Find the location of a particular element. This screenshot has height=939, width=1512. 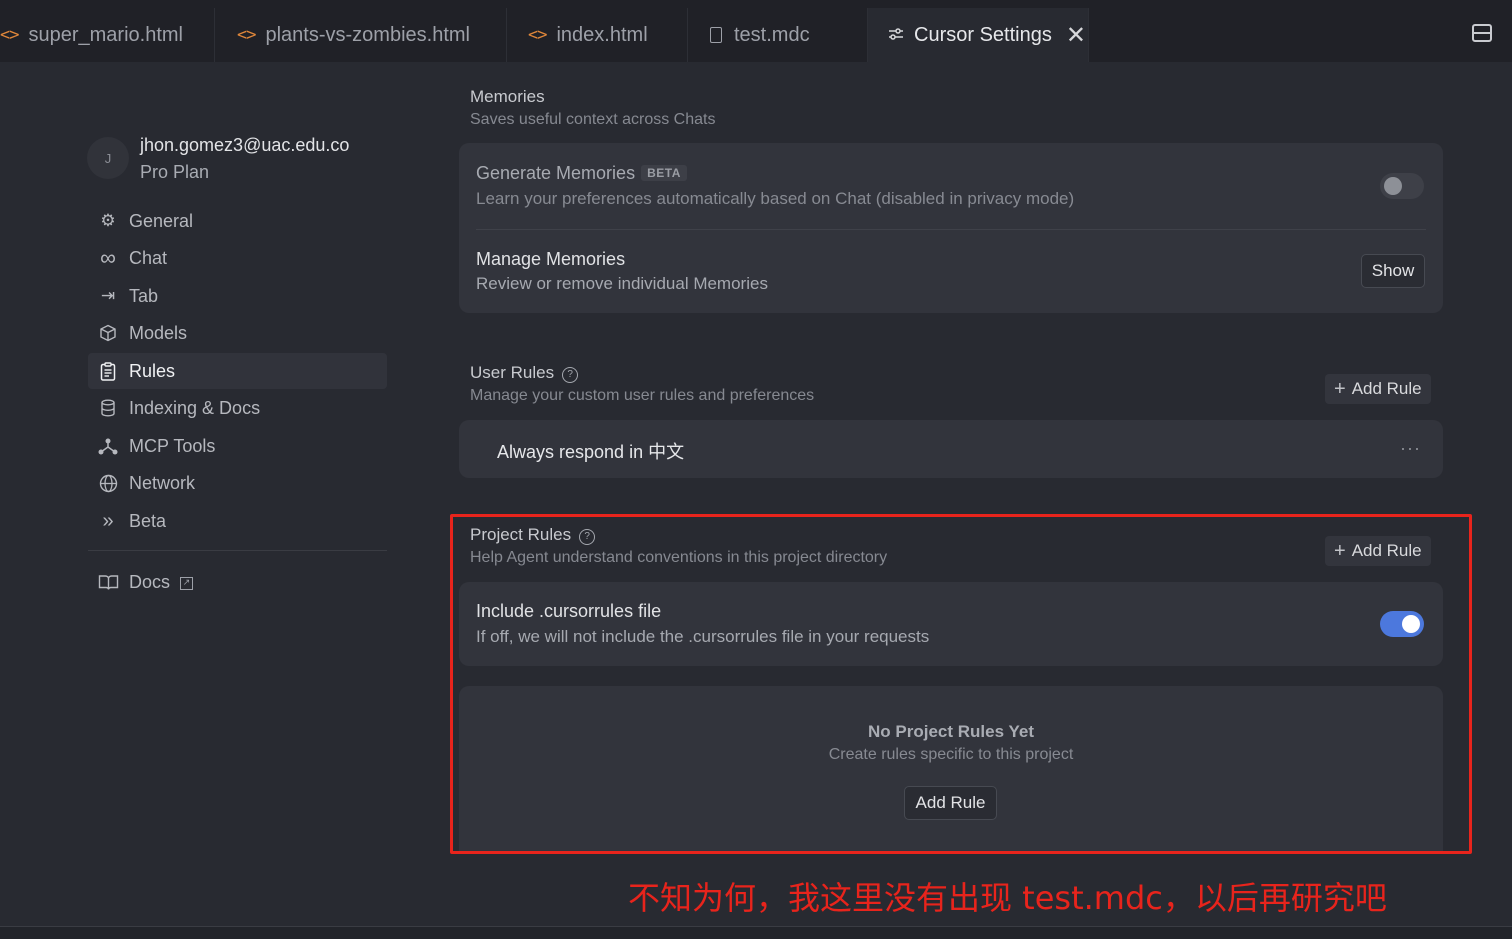

external-link-icon: ↗ is located at coordinates (187, 583).